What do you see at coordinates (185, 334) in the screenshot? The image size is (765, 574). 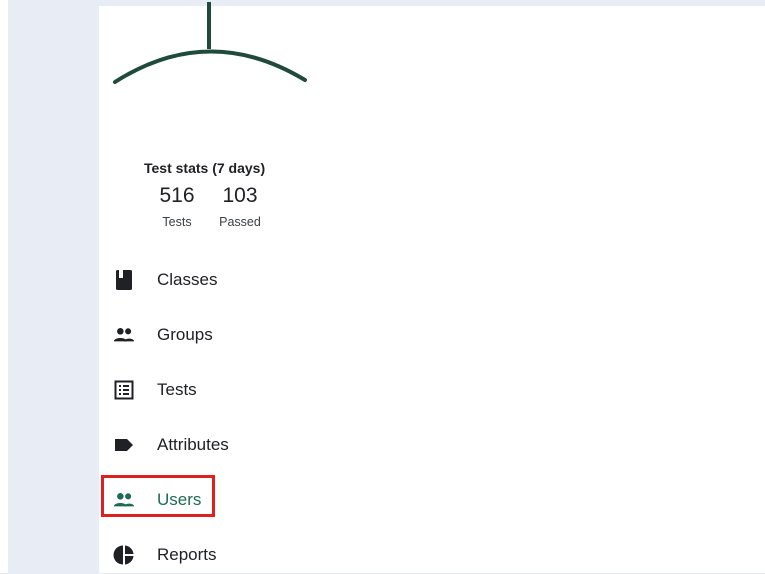 I see `sidebar-item-label: Groups` at bounding box center [185, 334].